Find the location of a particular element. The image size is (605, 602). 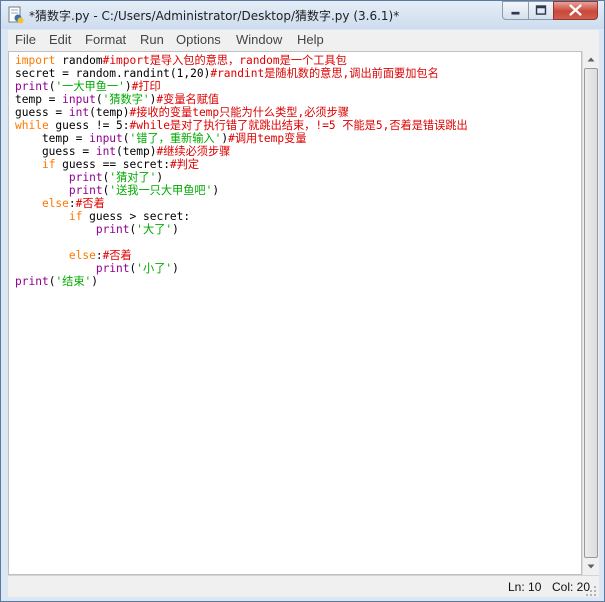

resize-grip-icon is located at coordinates (590, 591).